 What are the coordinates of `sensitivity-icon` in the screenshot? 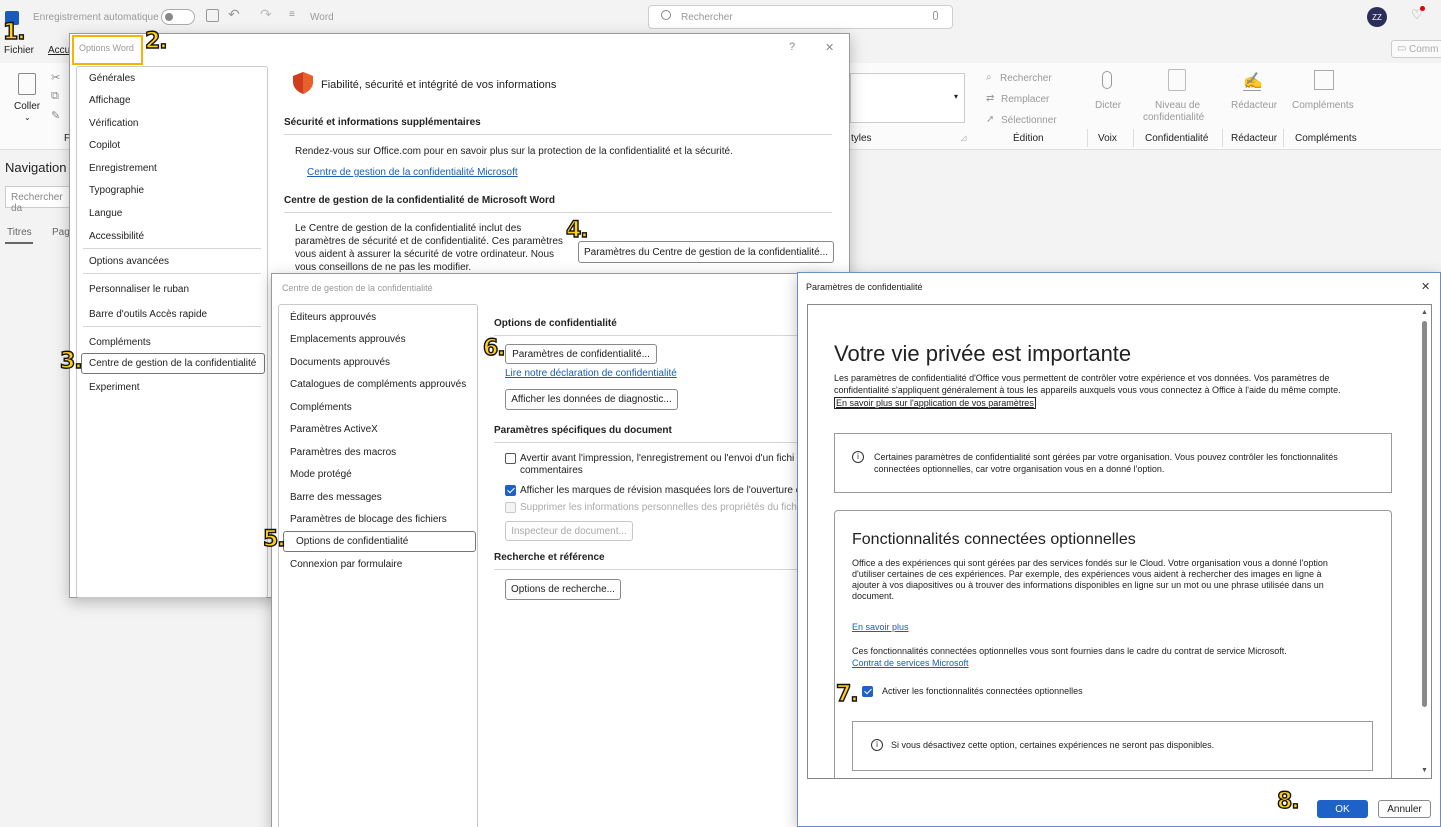 It's located at (1177, 80).